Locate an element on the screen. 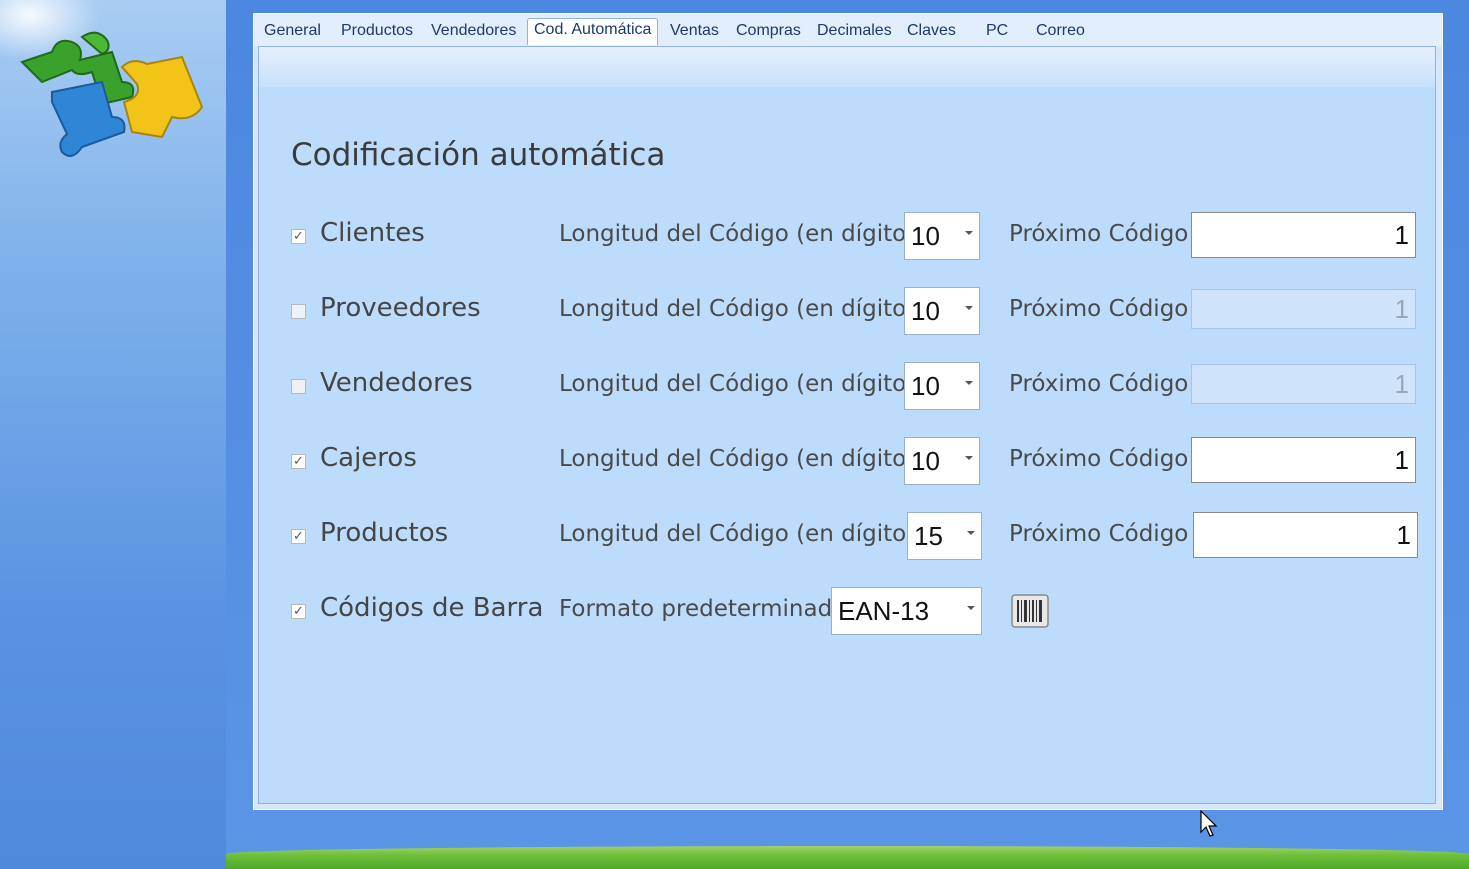 This screenshot has width=1469, height=869. checkbox-proveedores is located at coordinates (298, 311).